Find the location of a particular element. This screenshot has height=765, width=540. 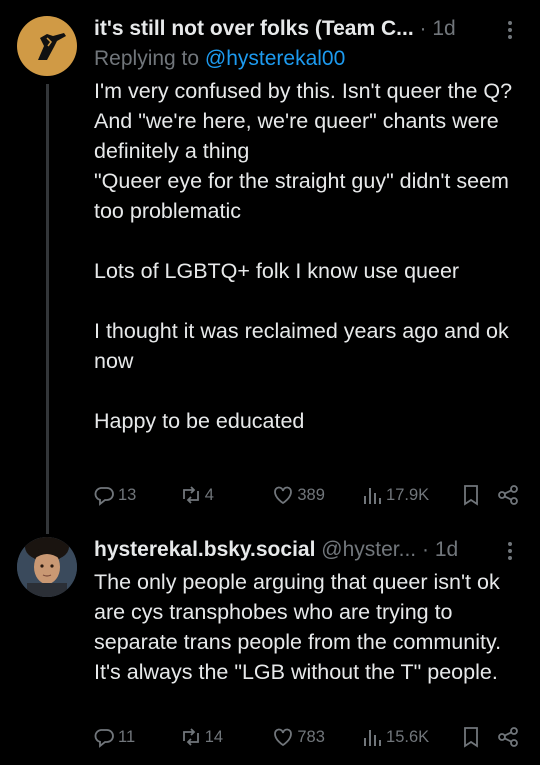

replying-to-handle: @hysterekal00 is located at coordinates (275, 58).